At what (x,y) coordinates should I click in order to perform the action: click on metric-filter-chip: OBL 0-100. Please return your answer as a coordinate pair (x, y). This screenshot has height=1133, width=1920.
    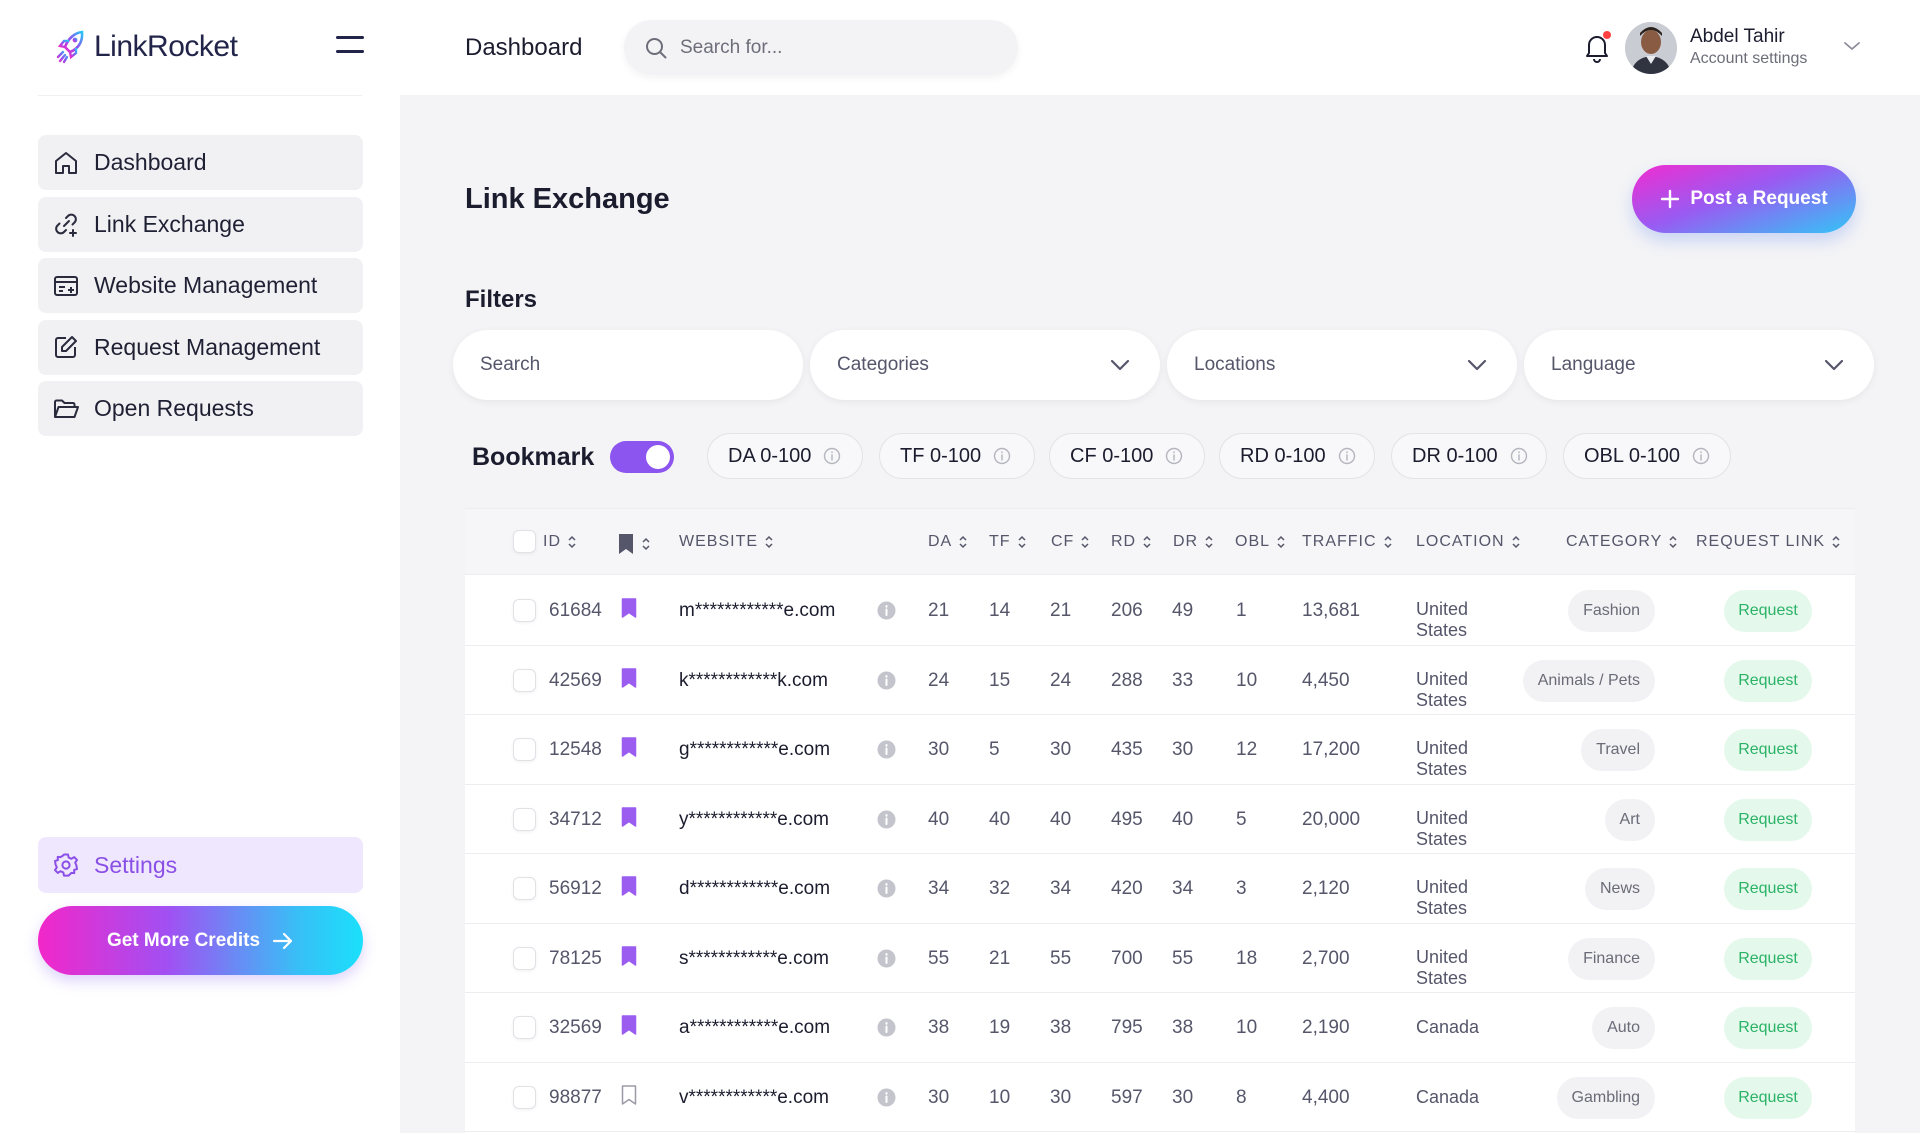
    Looking at the image, I should click on (1647, 456).